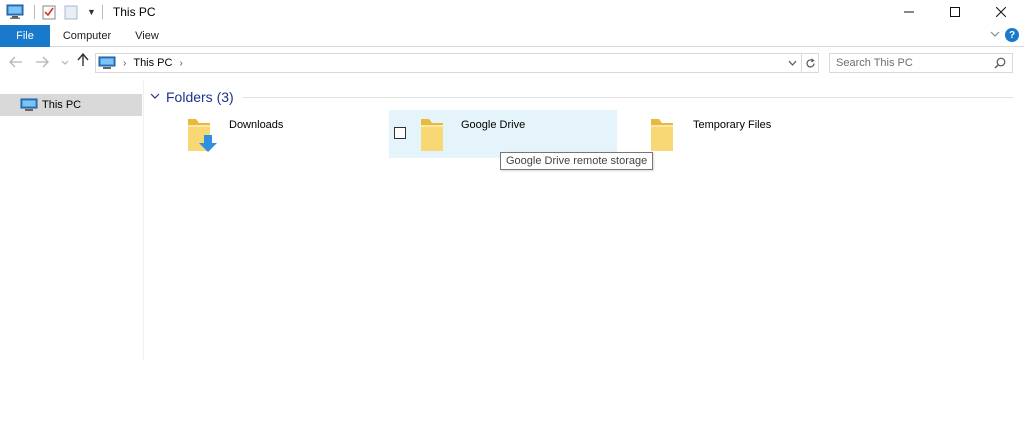 The height and width of the screenshot is (437, 1024). What do you see at coordinates (25, 36) in the screenshot?
I see `tab-file: File` at bounding box center [25, 36].